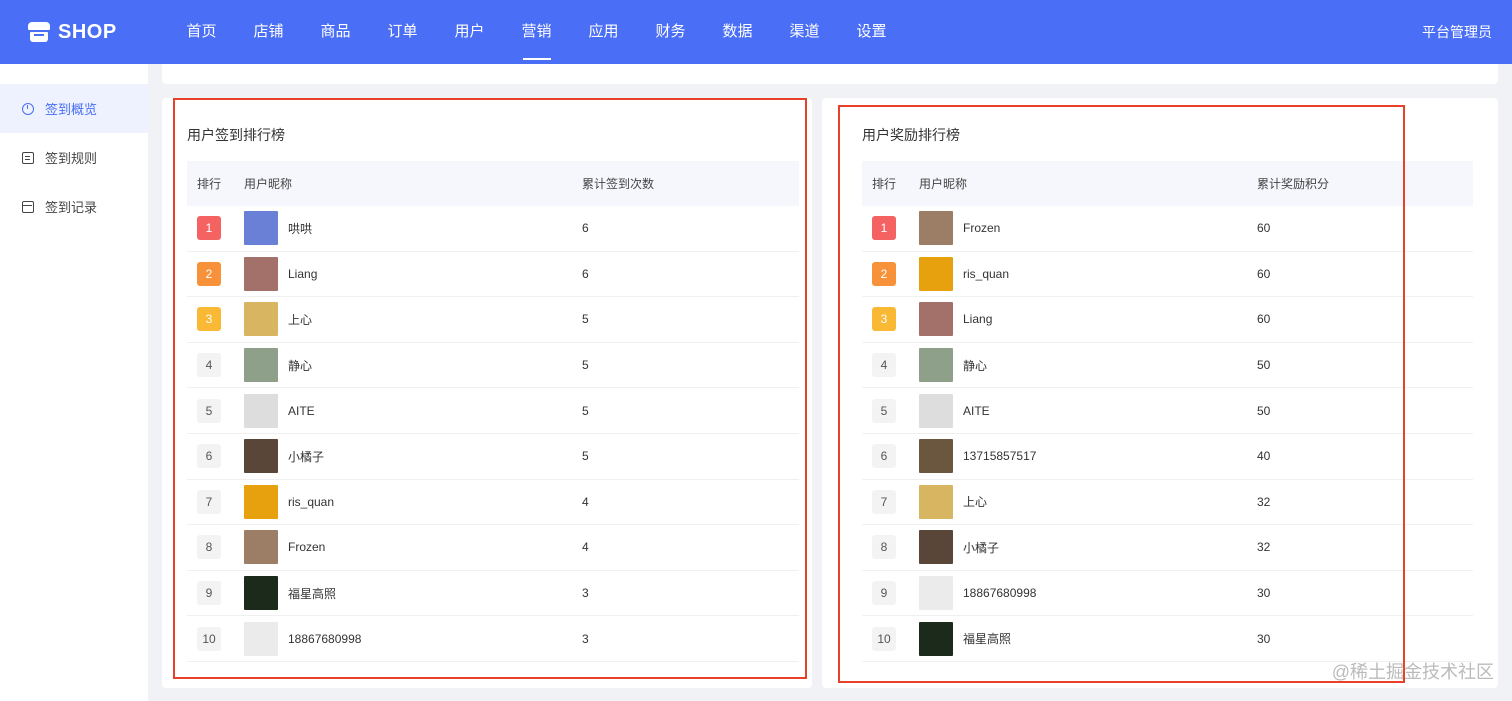  I want to click on shop-icon, so click(39, 32).